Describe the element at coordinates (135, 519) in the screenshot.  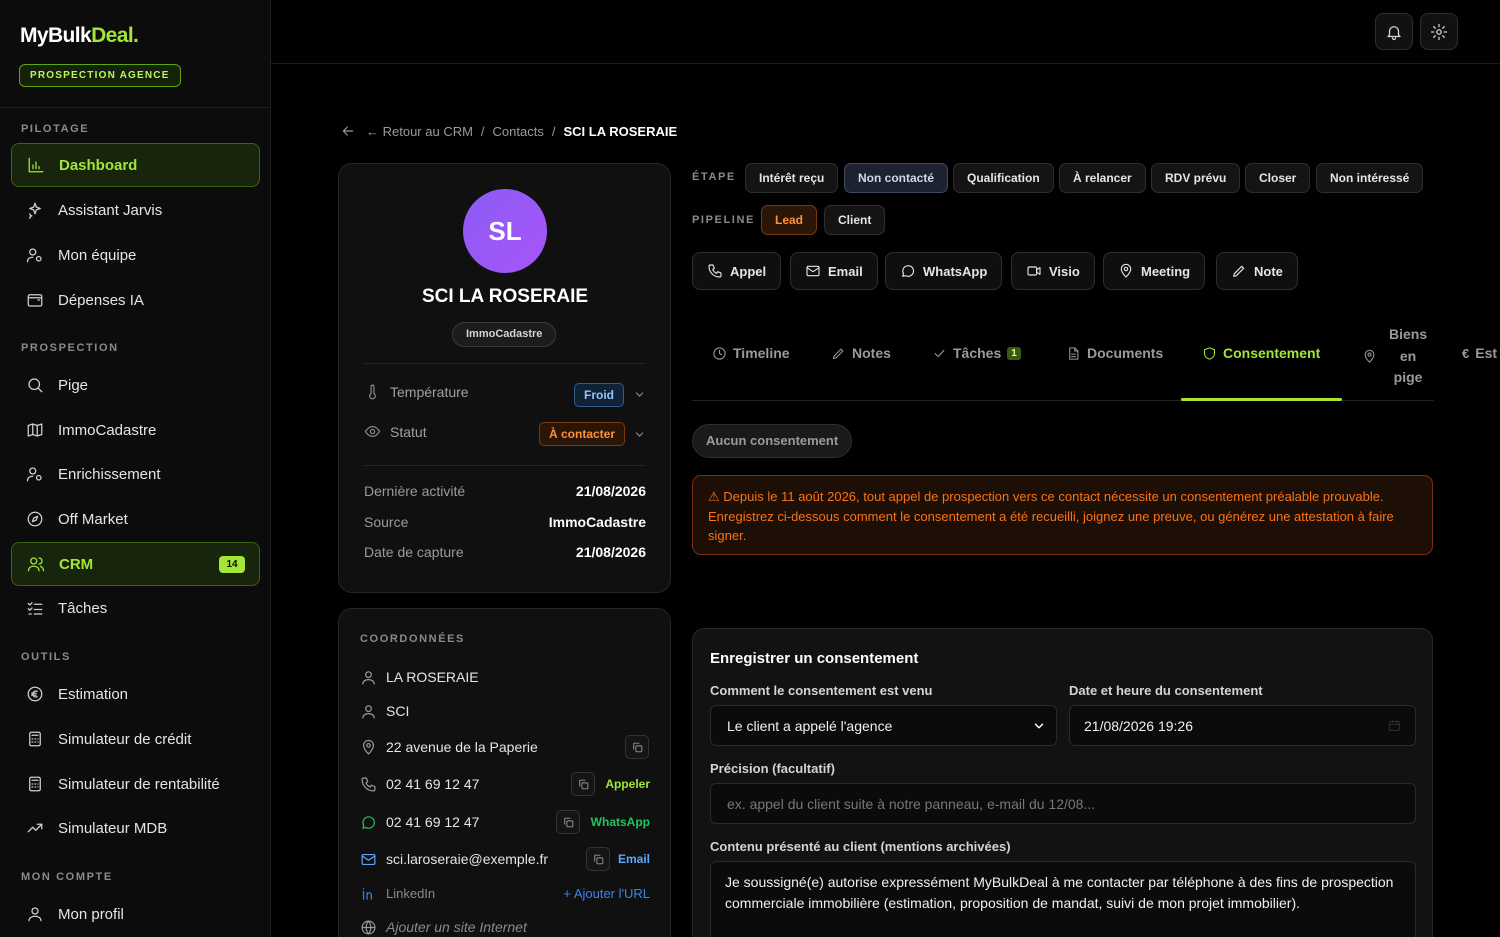
I see `sidebar-item-off-market: Off Market` at that location.